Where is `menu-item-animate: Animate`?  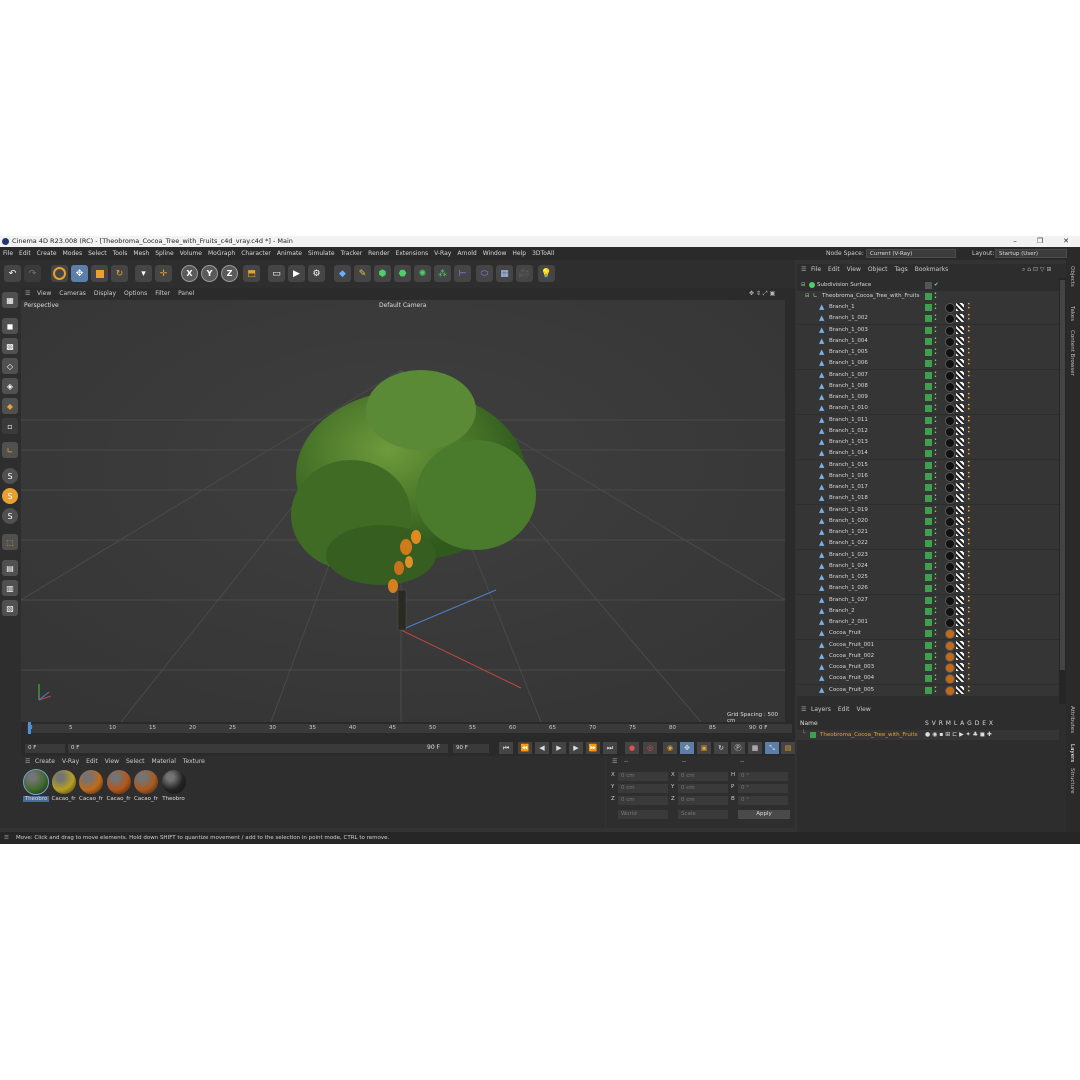 menu-item-animate: Animate is located at coordinates (289, 253).